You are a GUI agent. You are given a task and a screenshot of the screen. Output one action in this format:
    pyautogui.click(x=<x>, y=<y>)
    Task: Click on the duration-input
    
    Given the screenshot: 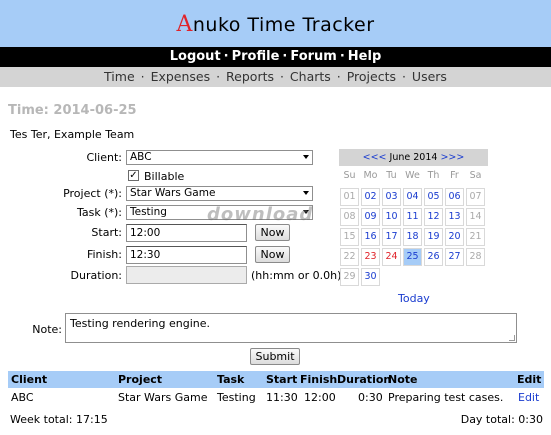 What is the action you would take?
    pyautogui.click(x=186, y=275)
    